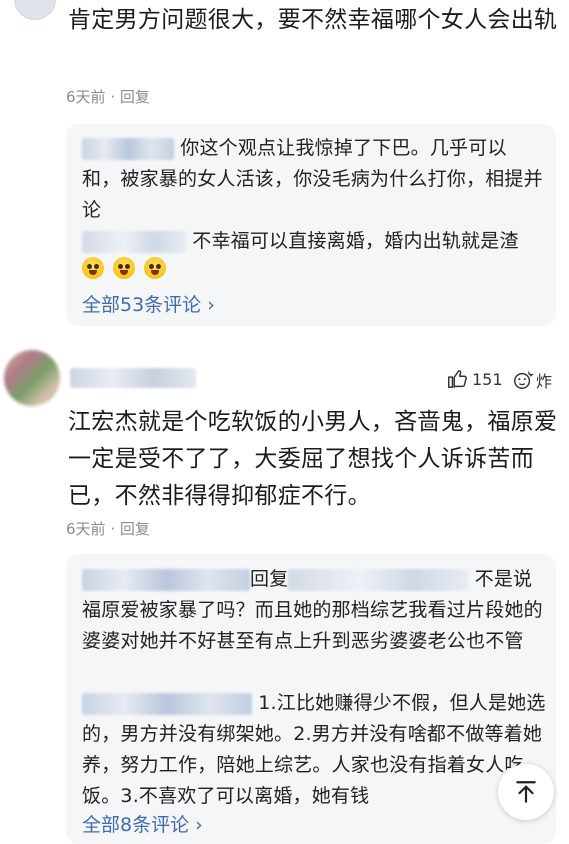 The image size is (569, 844). I want to click on thumbs-up-icon, so click(457, 379).